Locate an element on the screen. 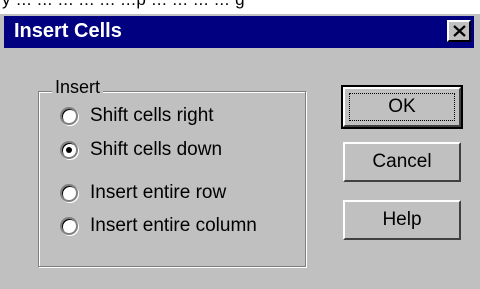 The width and height of the screenshot is (480, 289). close-button is located at coordinates (459, 31).